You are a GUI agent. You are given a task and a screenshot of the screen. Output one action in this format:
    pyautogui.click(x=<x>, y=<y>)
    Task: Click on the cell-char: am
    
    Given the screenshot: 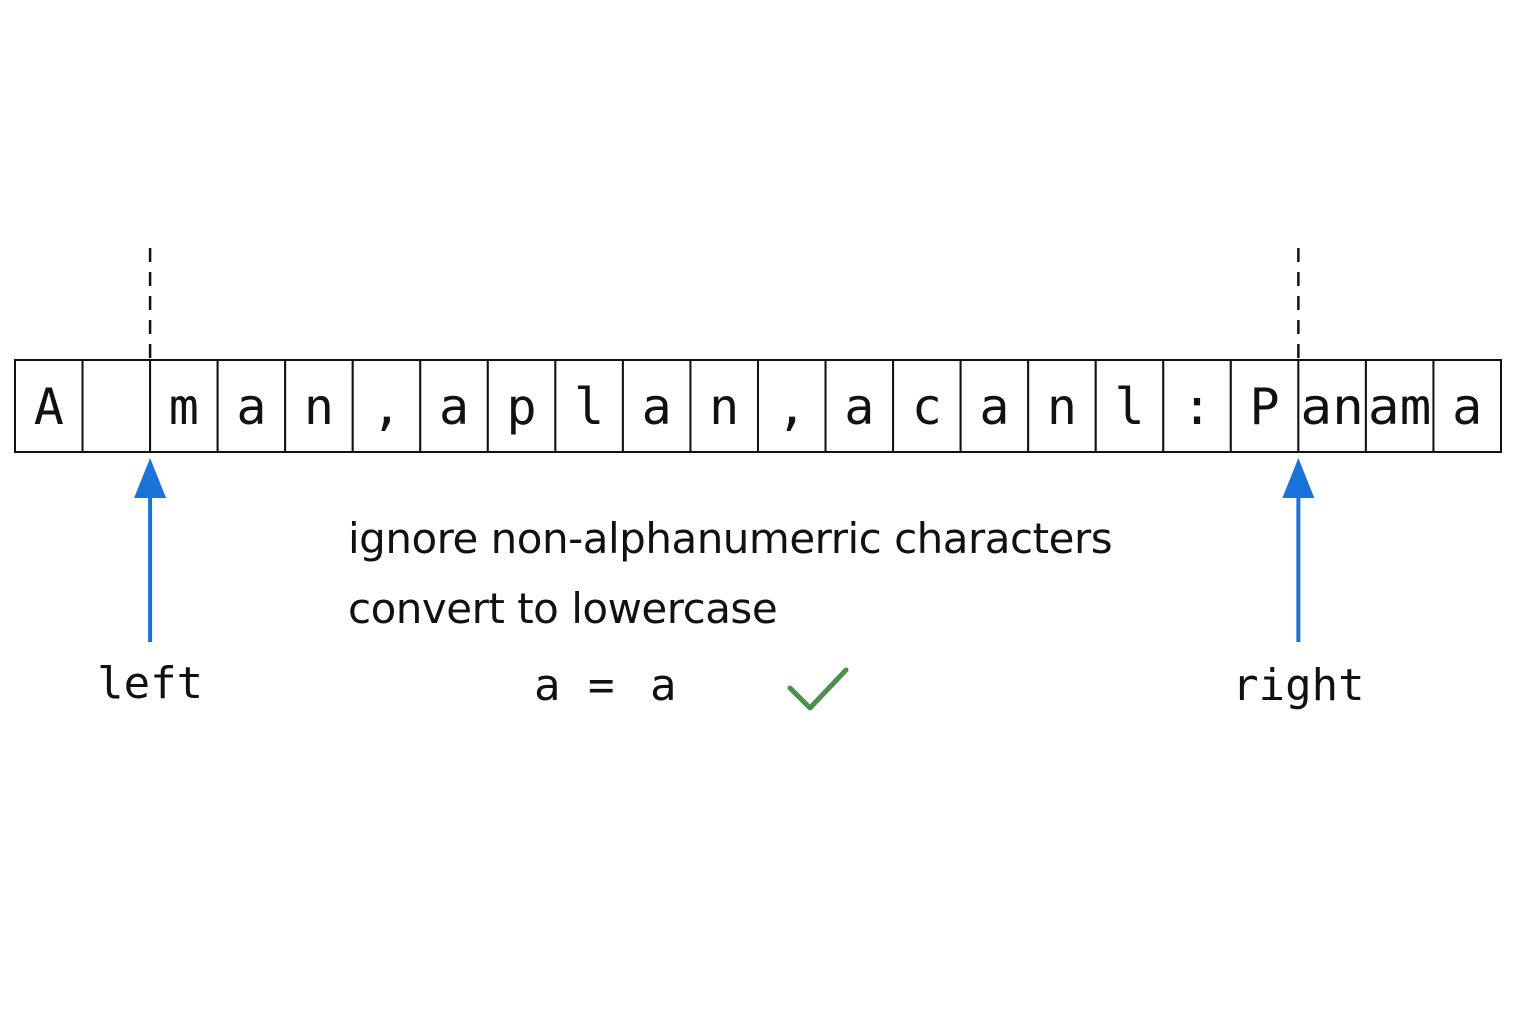 What is the action you would take?
    pyautogui.click(x=1400, y=407)
    